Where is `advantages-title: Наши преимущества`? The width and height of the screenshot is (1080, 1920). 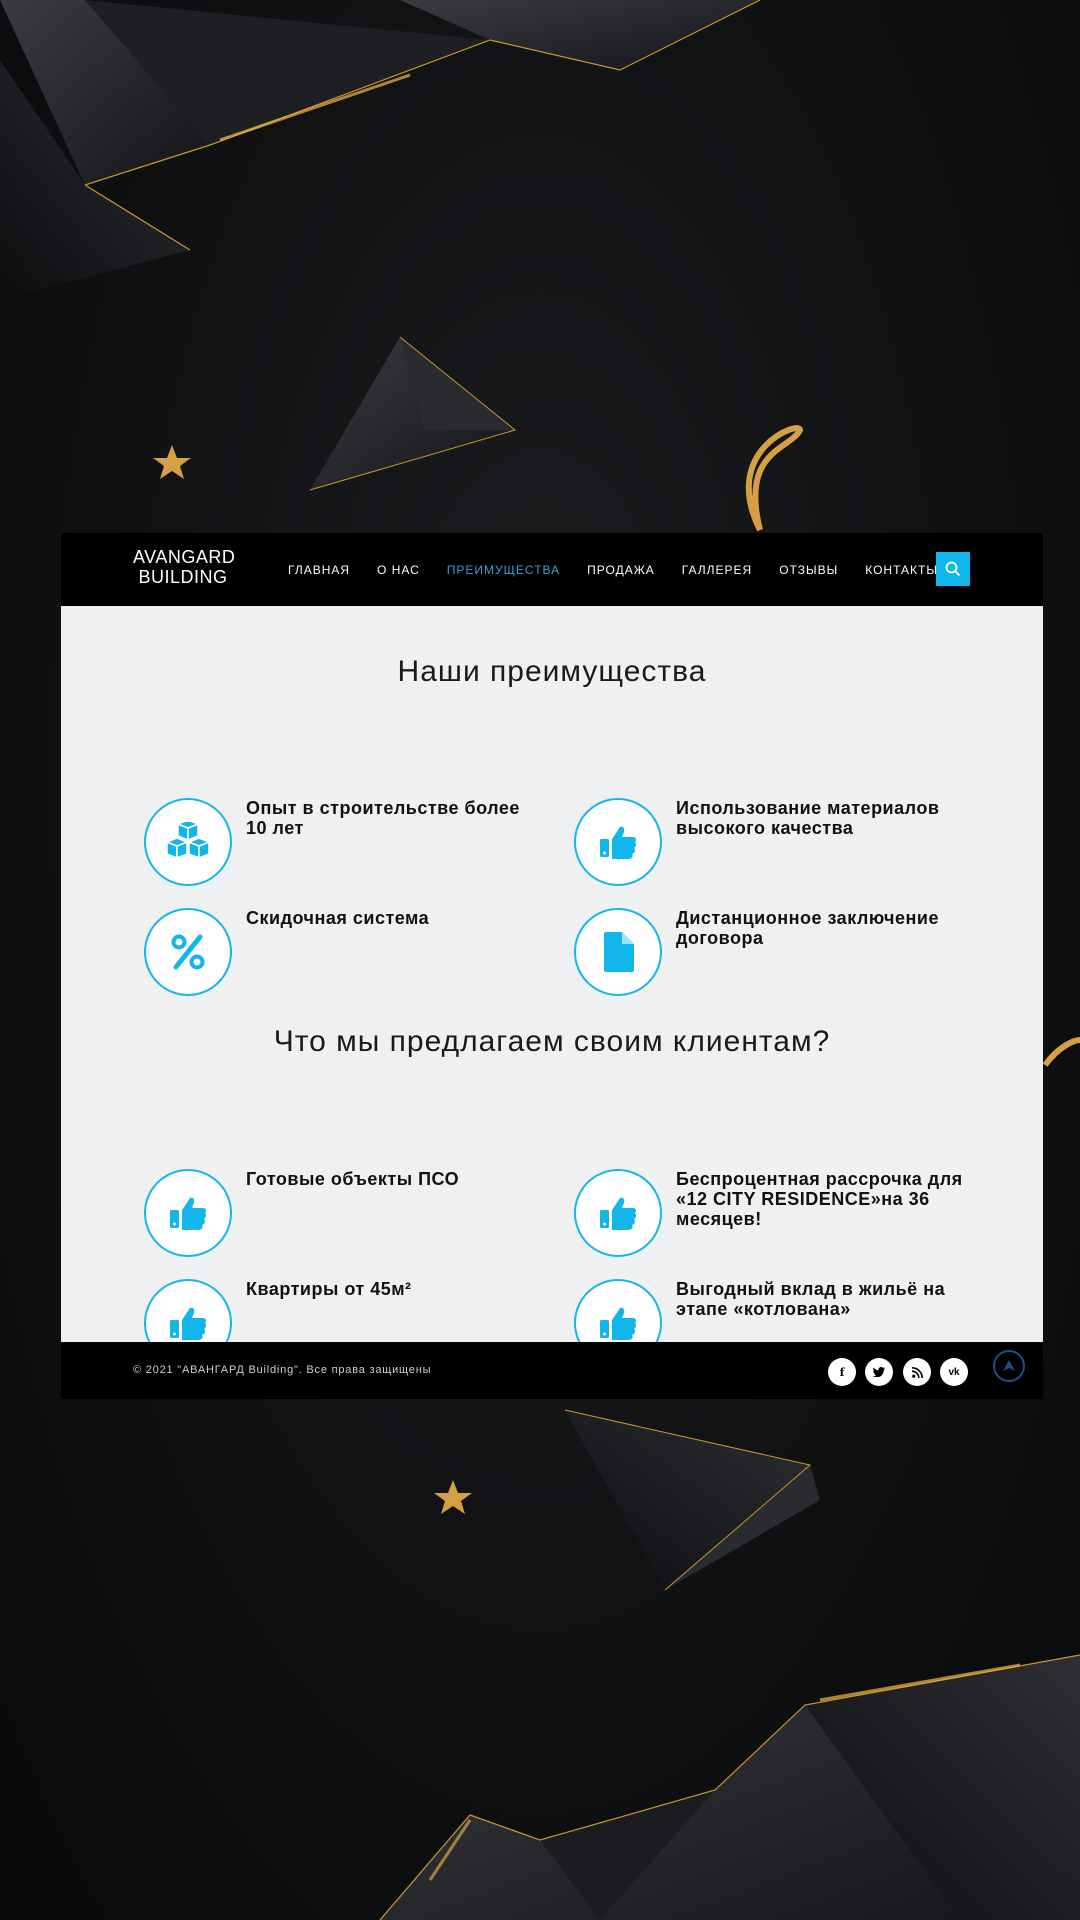 advantages-title: Наши преимущества is located at coordinates (552, 671).